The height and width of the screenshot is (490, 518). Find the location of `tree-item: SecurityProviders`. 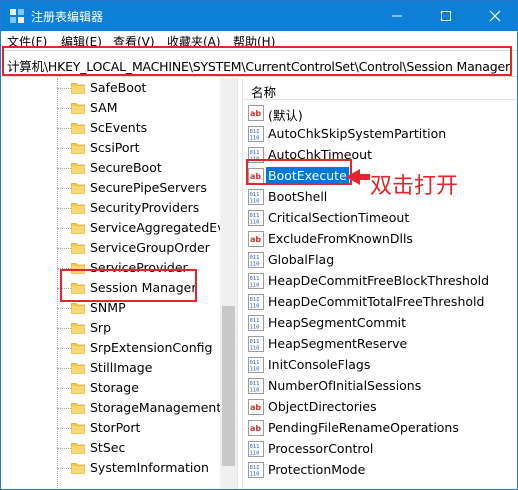

tree-item: SecurityProviders is located at coordinates (147, 208).